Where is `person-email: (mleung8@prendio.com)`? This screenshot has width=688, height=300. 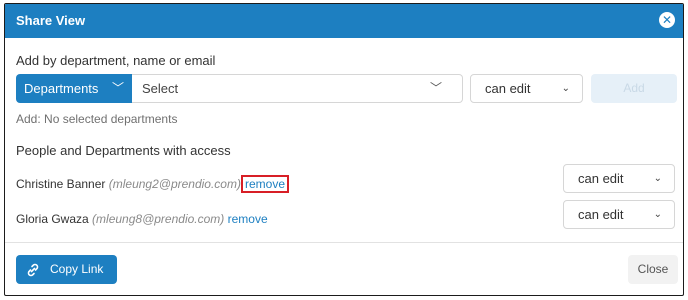 person-email: (mleung8@prendio.com) is located at coordinates (158, 219).